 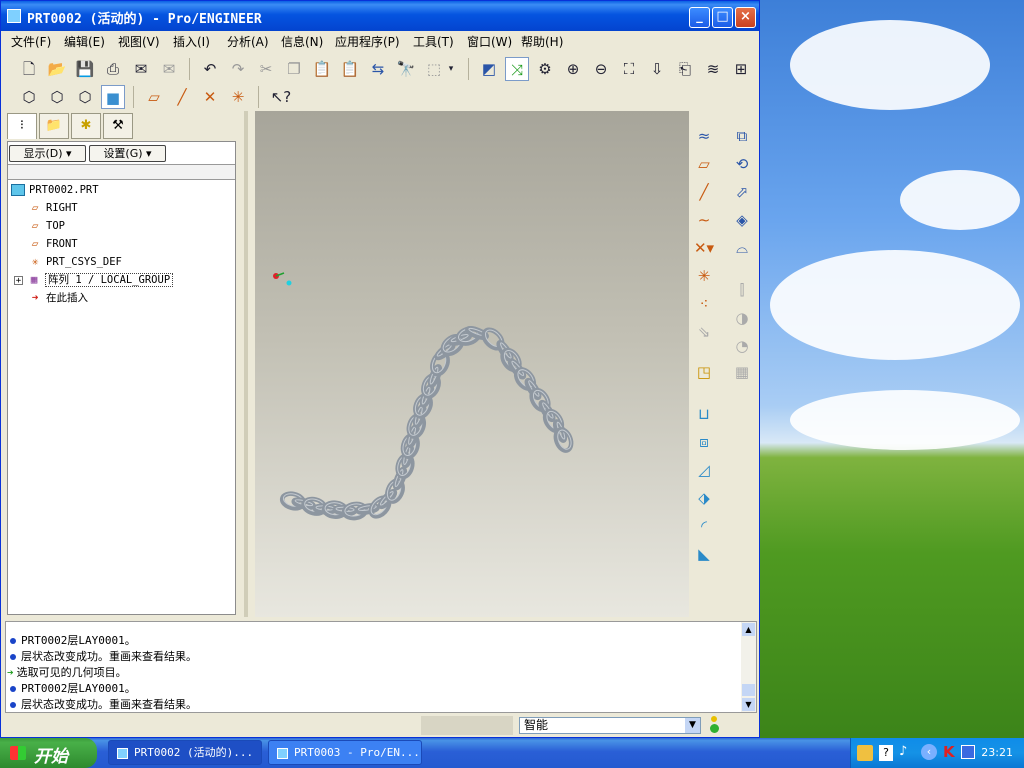 I want to click on minimize-button: _, so click(x=699, y=17).